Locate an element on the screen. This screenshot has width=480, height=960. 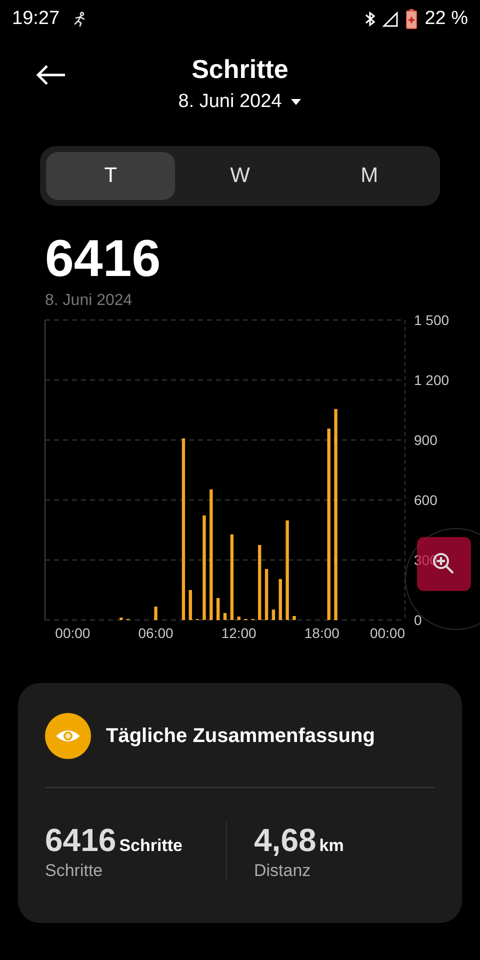
stat-unit: Schritte is located at coordinates (150, 846).